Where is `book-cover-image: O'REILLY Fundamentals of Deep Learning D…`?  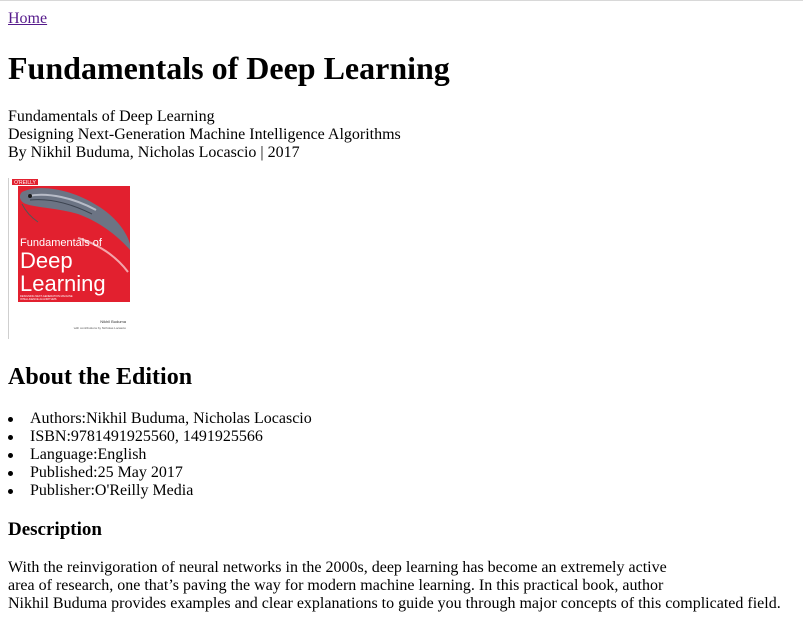
book-cover-image: O'REILLY Fundamentals of Deep Learning D… is located at coordinates (69, 258).